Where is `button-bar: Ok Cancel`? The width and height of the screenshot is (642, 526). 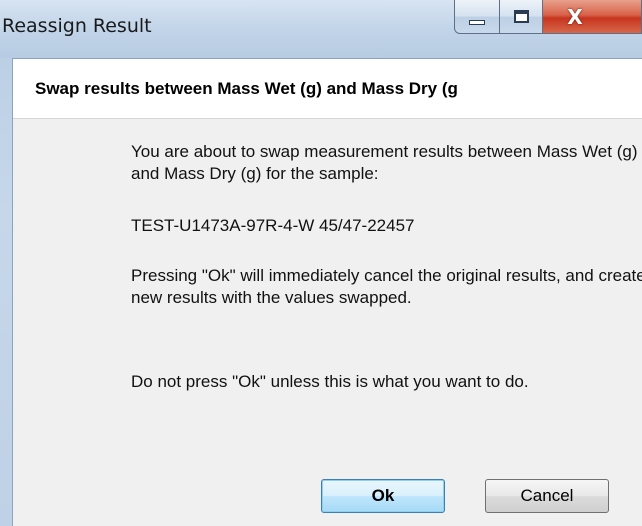
button-bar: Ok Cancel is located at coordinates (327, 492).